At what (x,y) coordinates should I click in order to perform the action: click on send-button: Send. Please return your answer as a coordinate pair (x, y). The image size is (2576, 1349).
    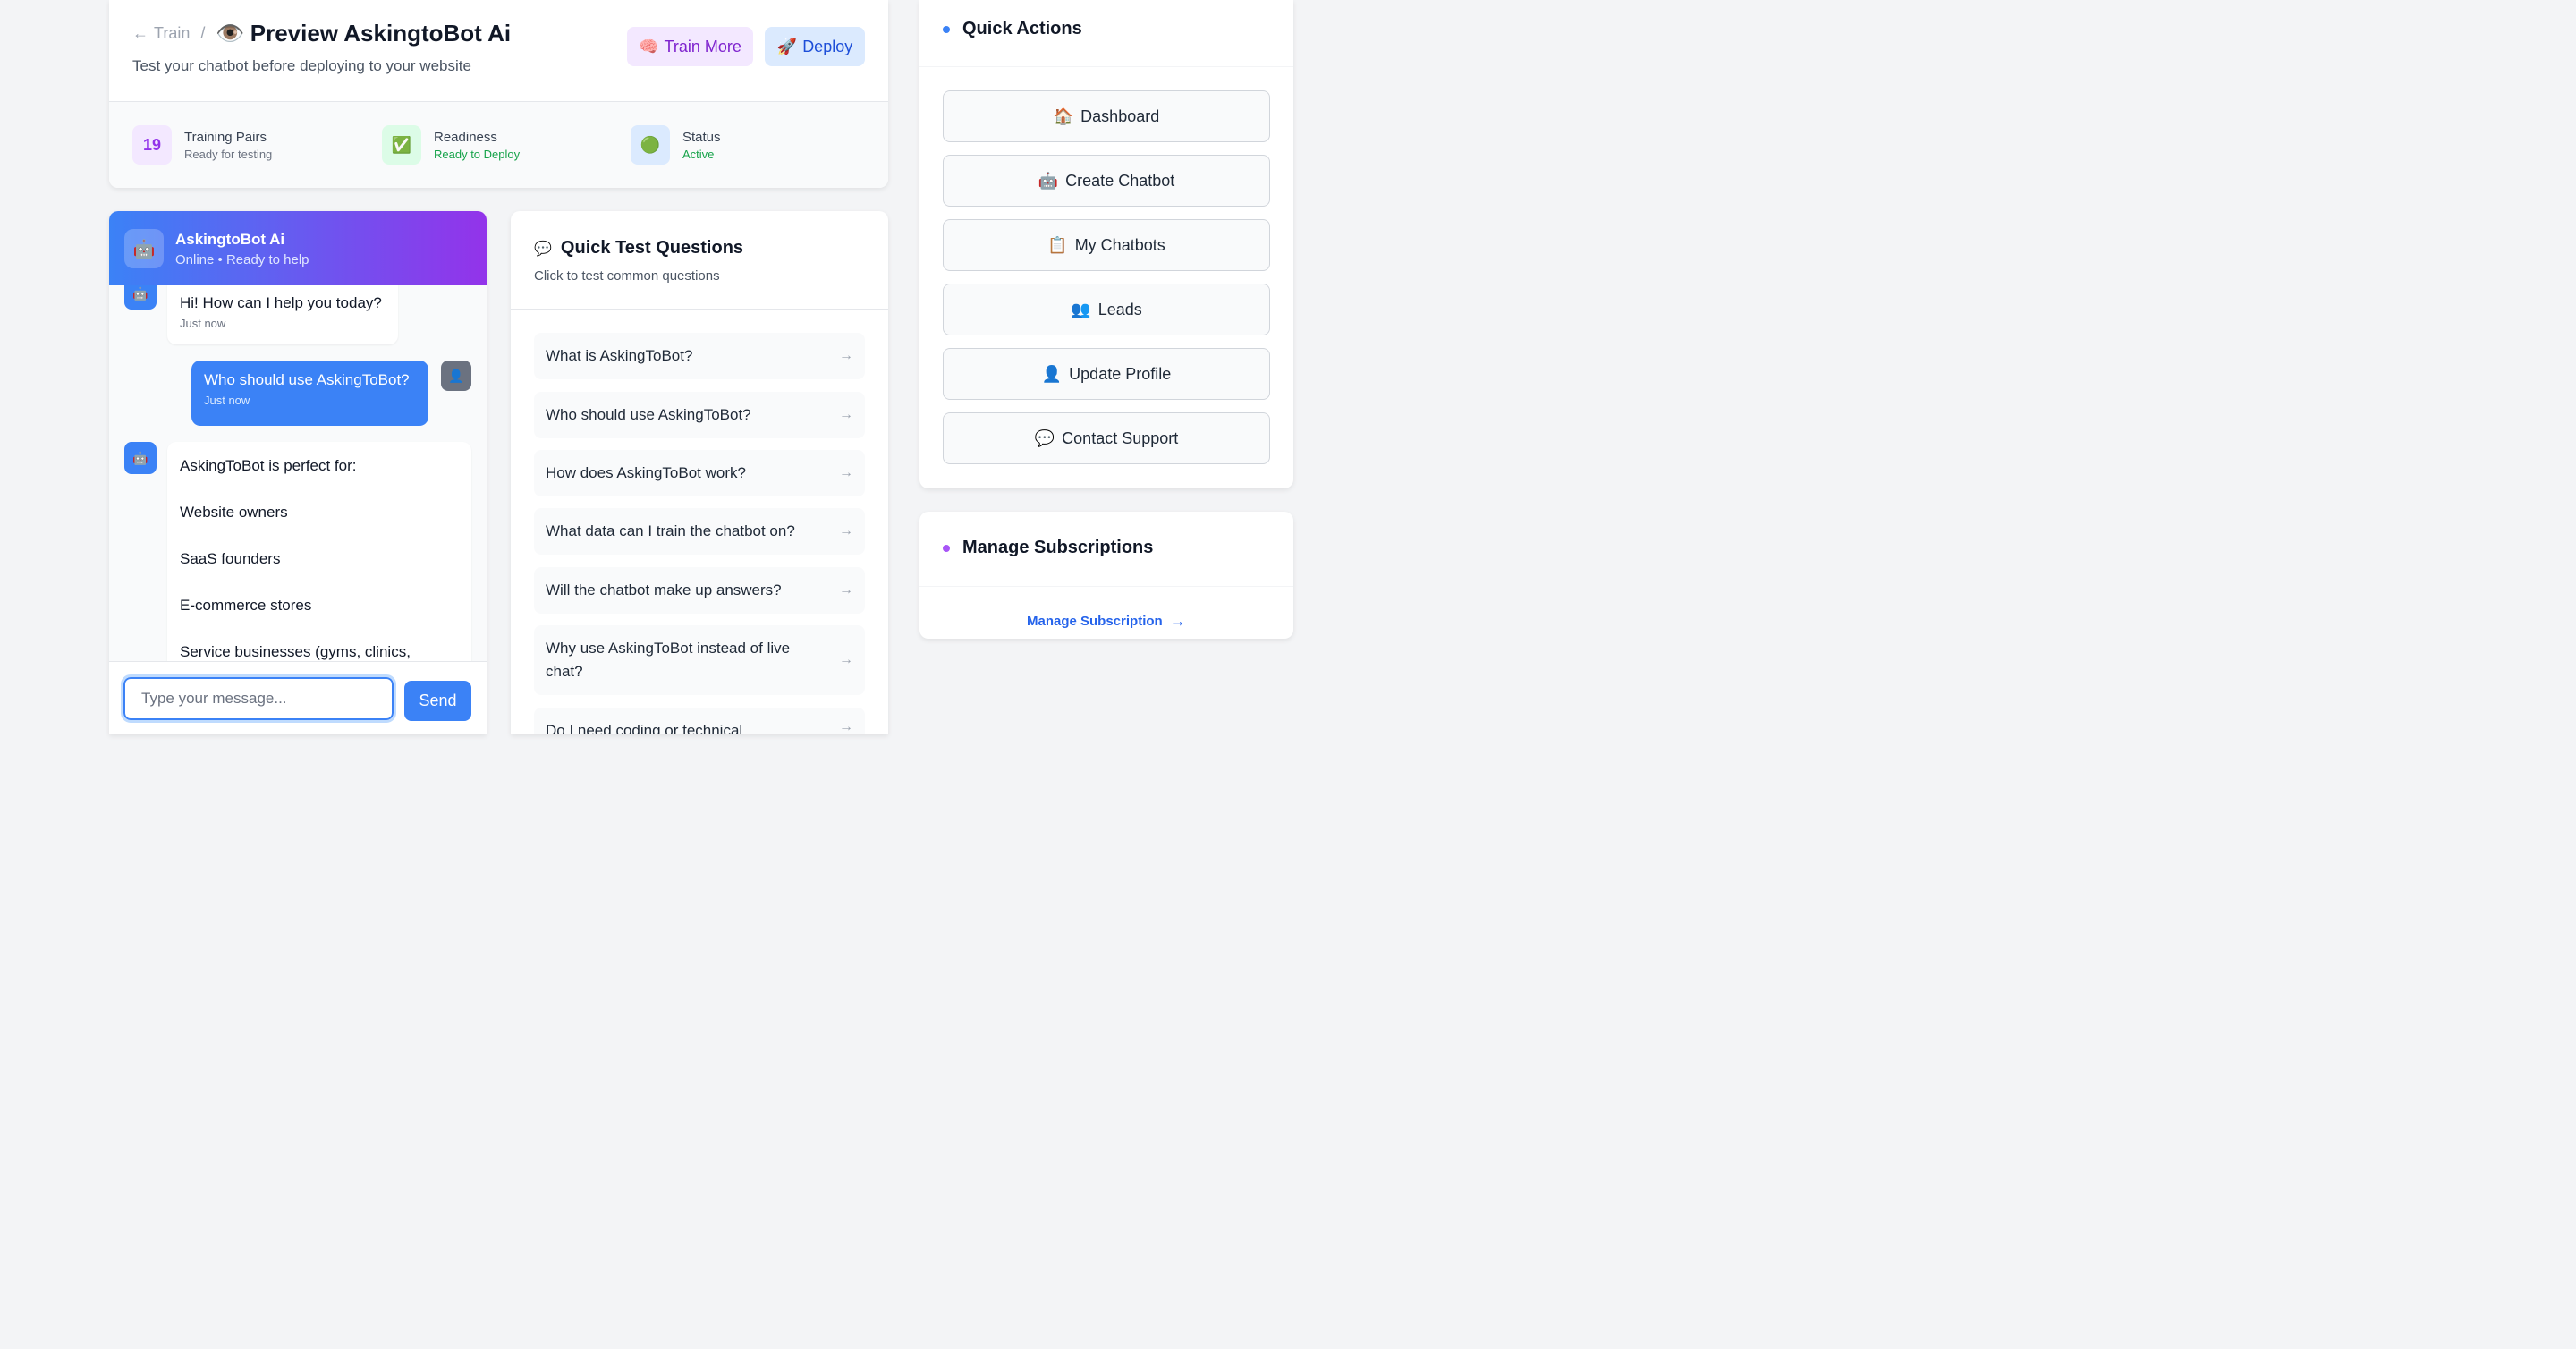
    Looking at the image, I should click on (437, 701).